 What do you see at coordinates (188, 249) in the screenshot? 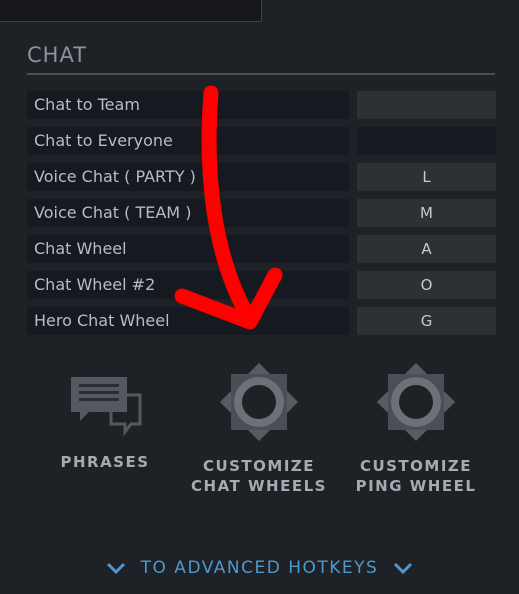
I see `hotkey-label: Chat Wheel` at bounding box center [188, 249].